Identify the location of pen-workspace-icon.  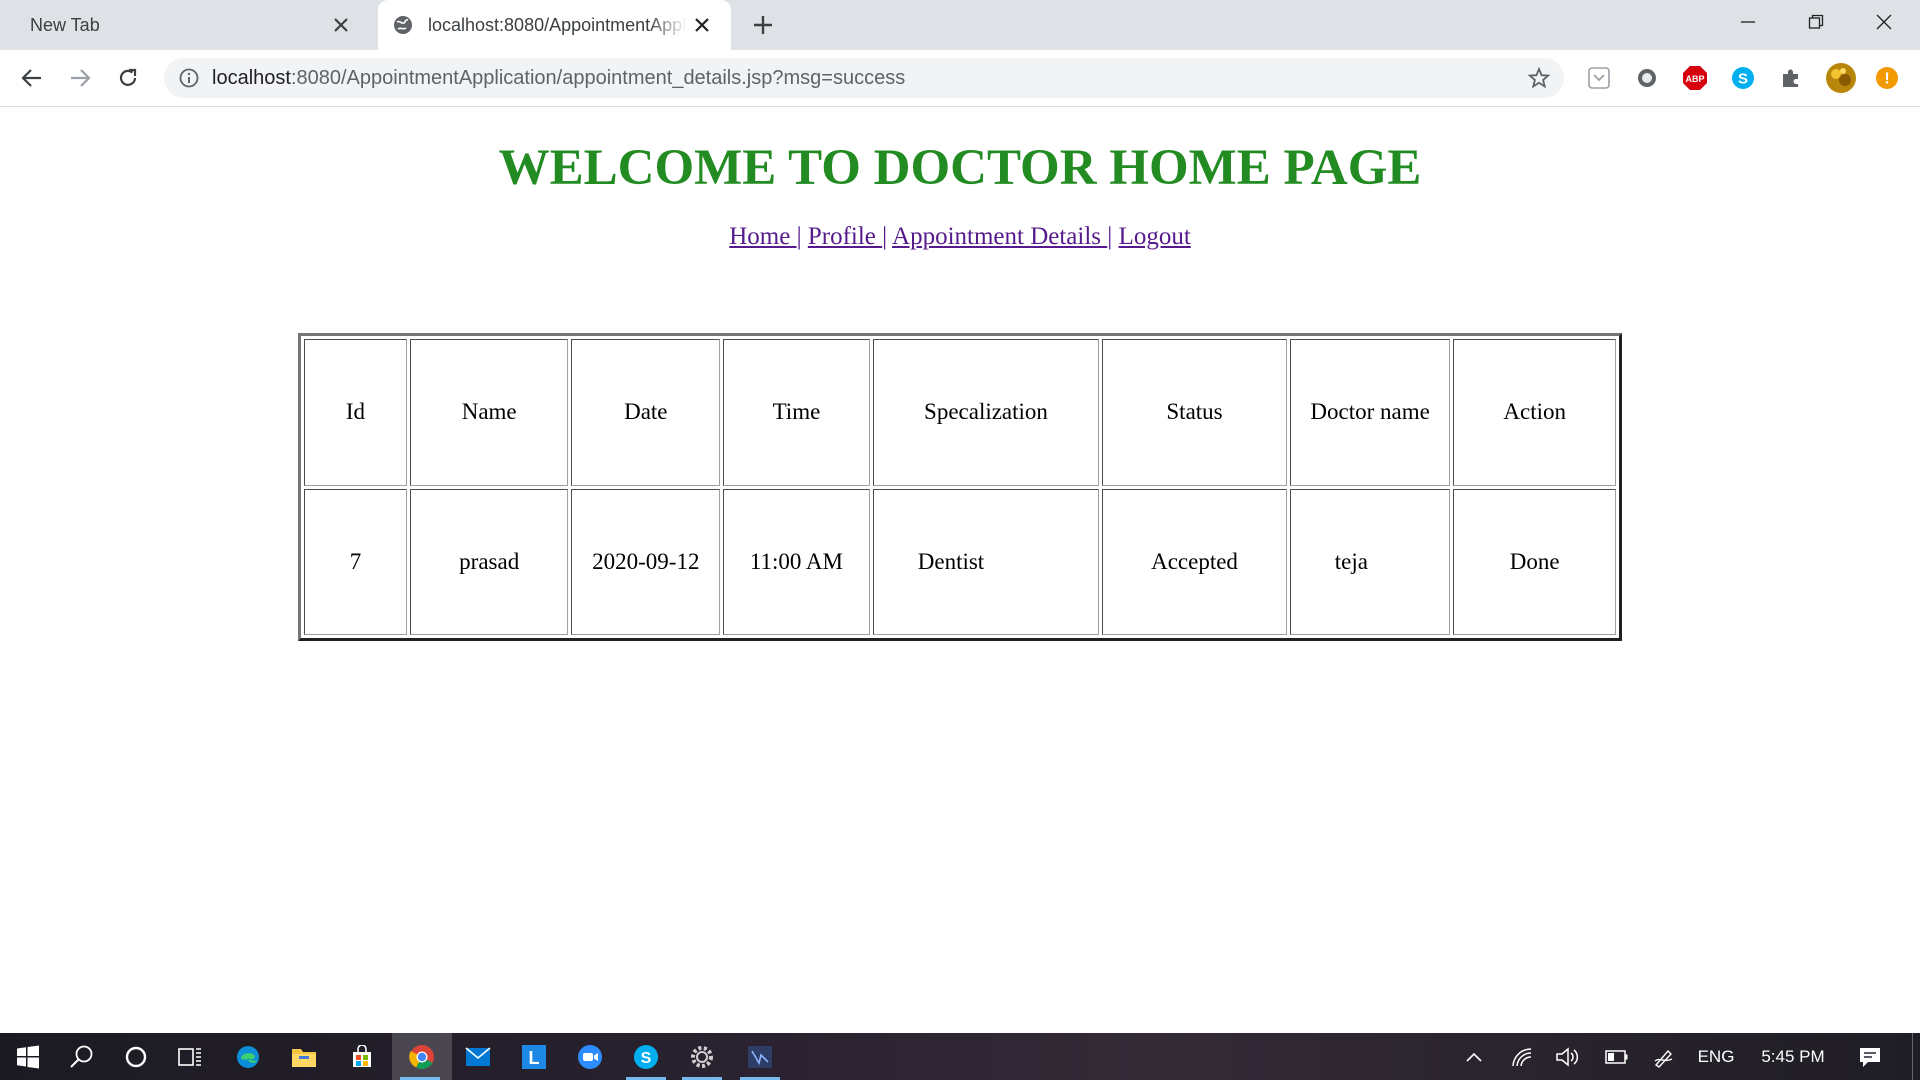
(1664, 1056).